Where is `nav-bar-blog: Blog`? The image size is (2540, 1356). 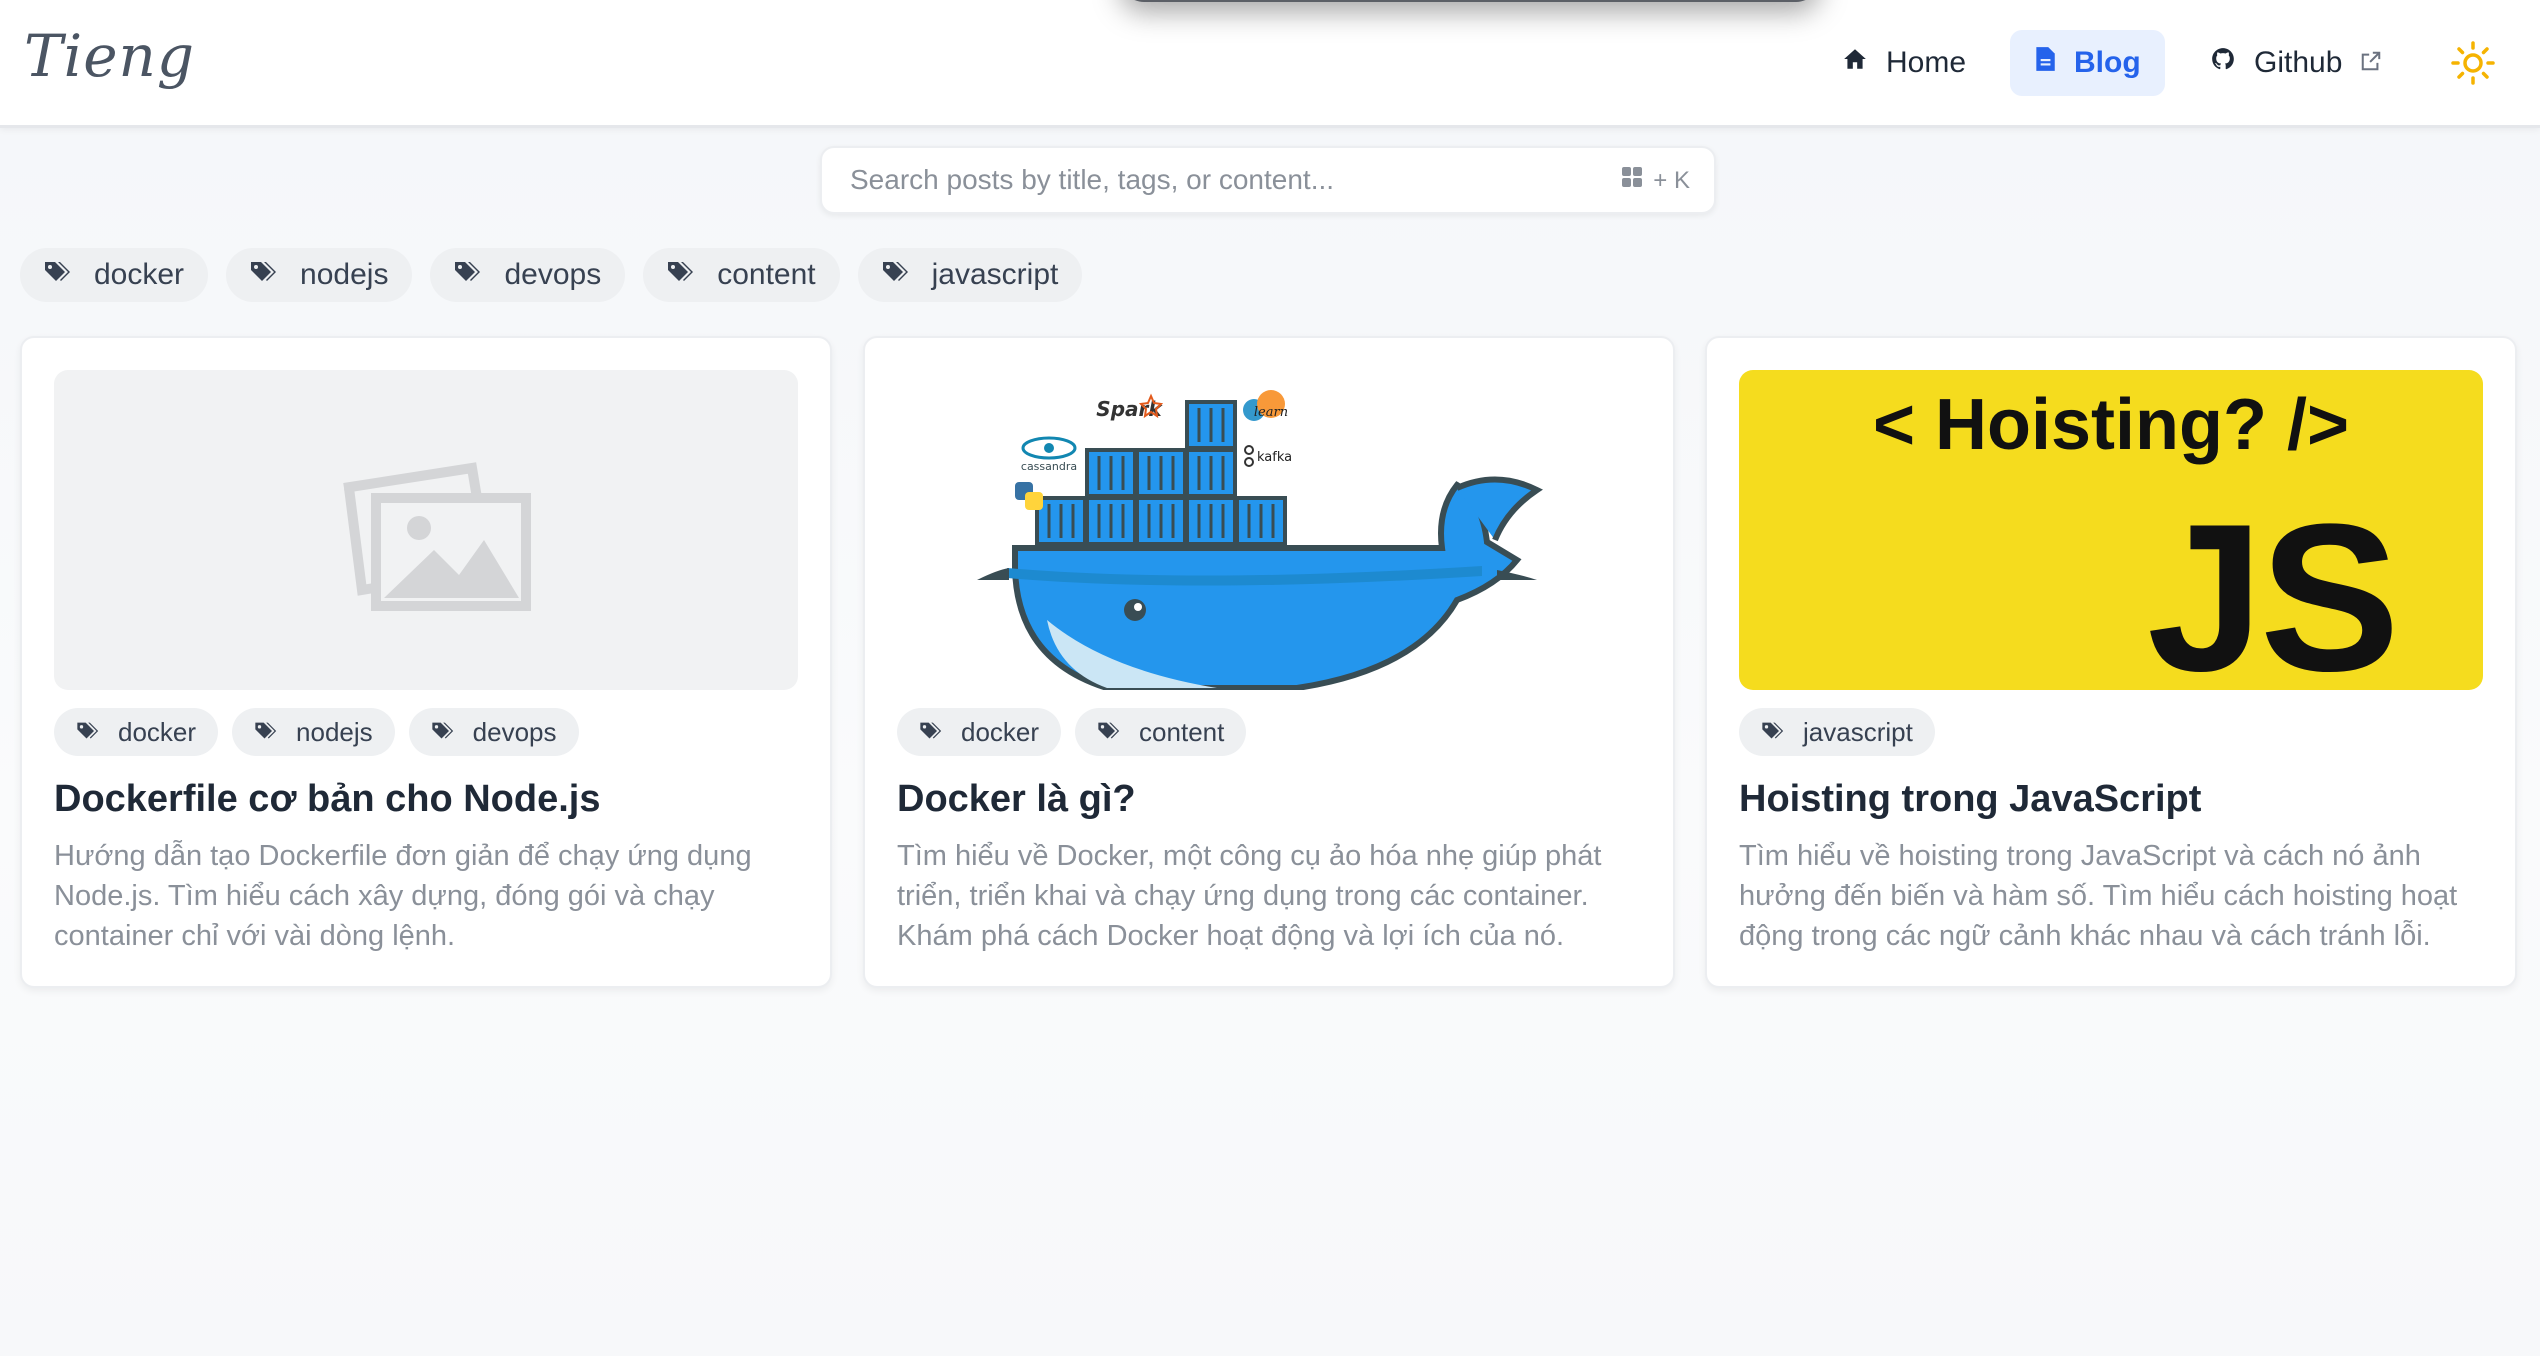 nav-bar-blog: Blog is located at coordinates (2087, 63).